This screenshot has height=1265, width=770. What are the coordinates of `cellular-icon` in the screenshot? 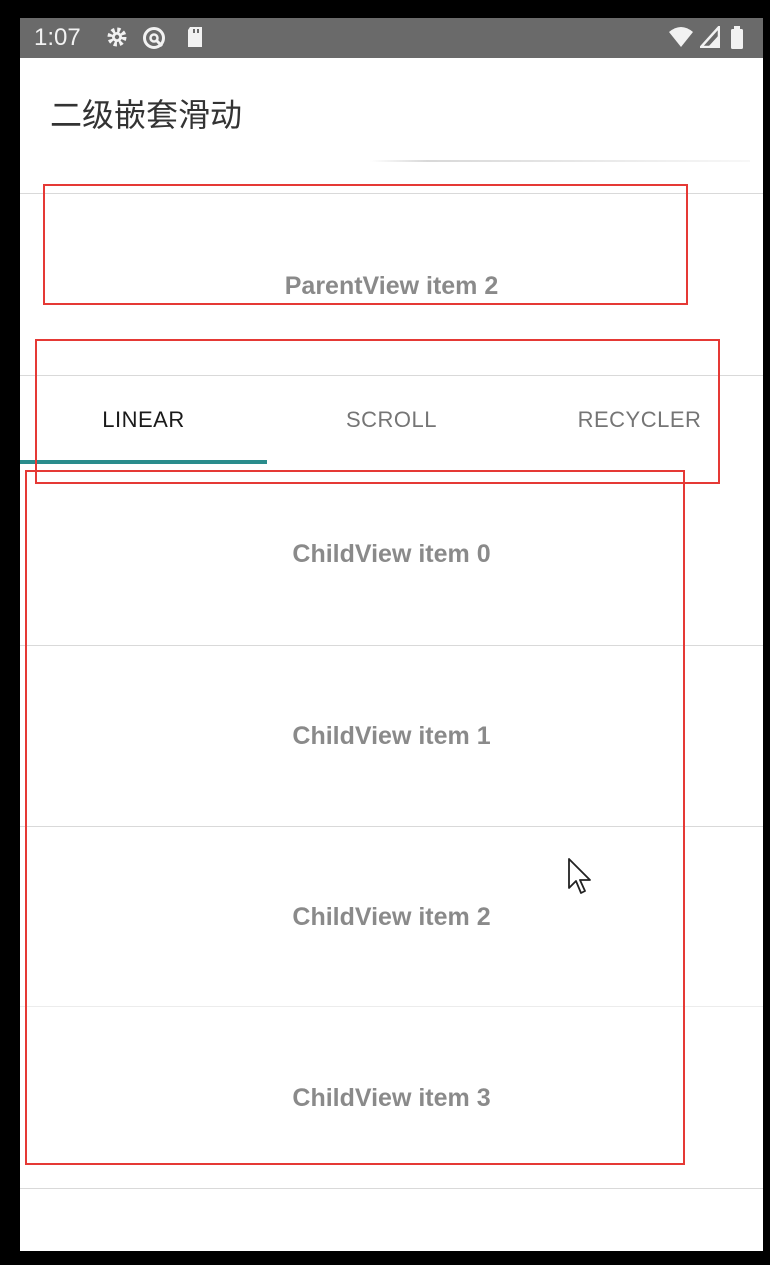 It's located at (710, 37).